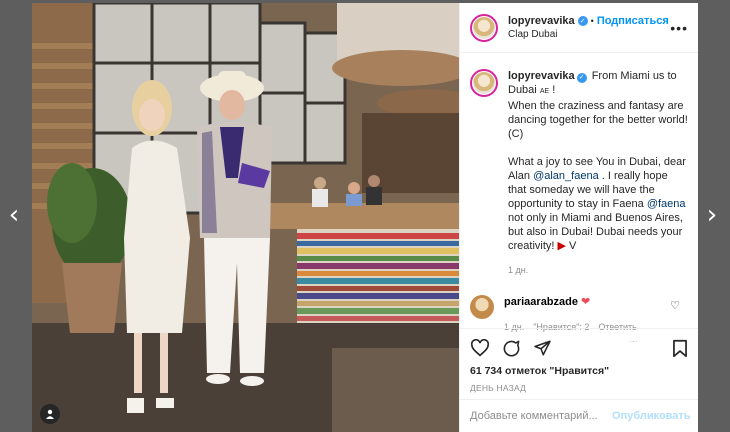 The width and height of the screenshot is (730, 432). I want to click on next-post-button: ›, so click(712, 215).